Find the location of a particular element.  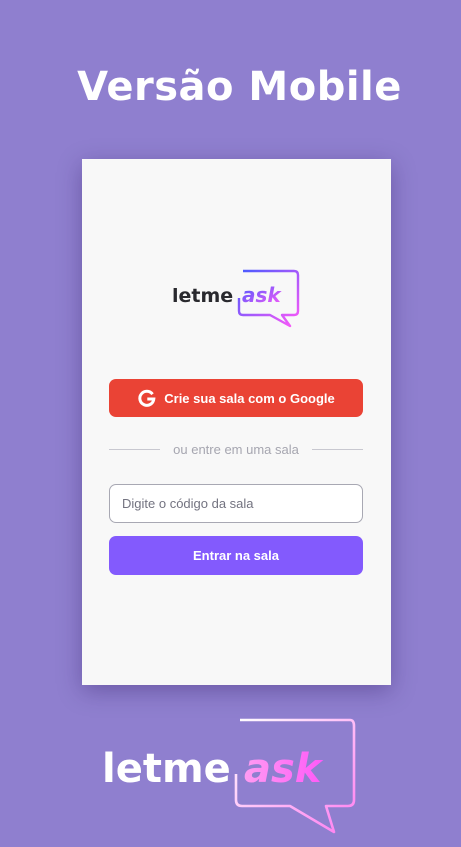

enter-button-label: Entrar na sala is located at coordinates (236, 555).